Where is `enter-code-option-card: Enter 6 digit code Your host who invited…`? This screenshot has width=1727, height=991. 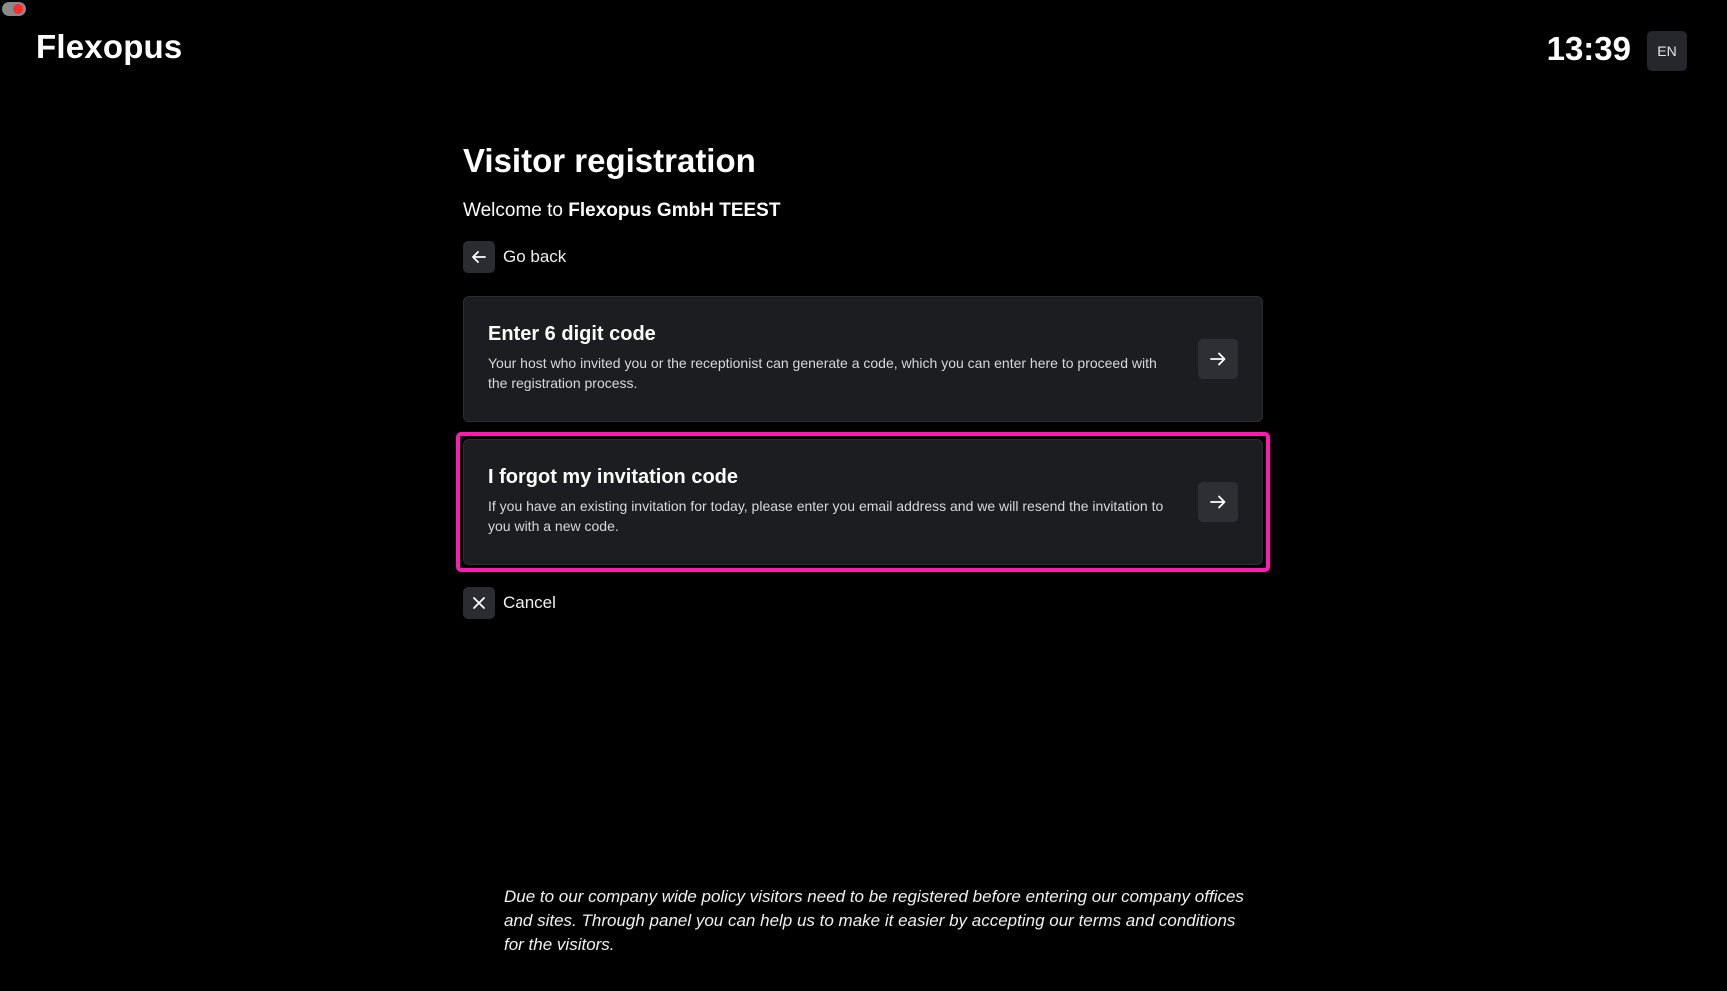 enter-code-option-card: Enter 6 digit code Your host who invited… is located at coordinates (863, 359).